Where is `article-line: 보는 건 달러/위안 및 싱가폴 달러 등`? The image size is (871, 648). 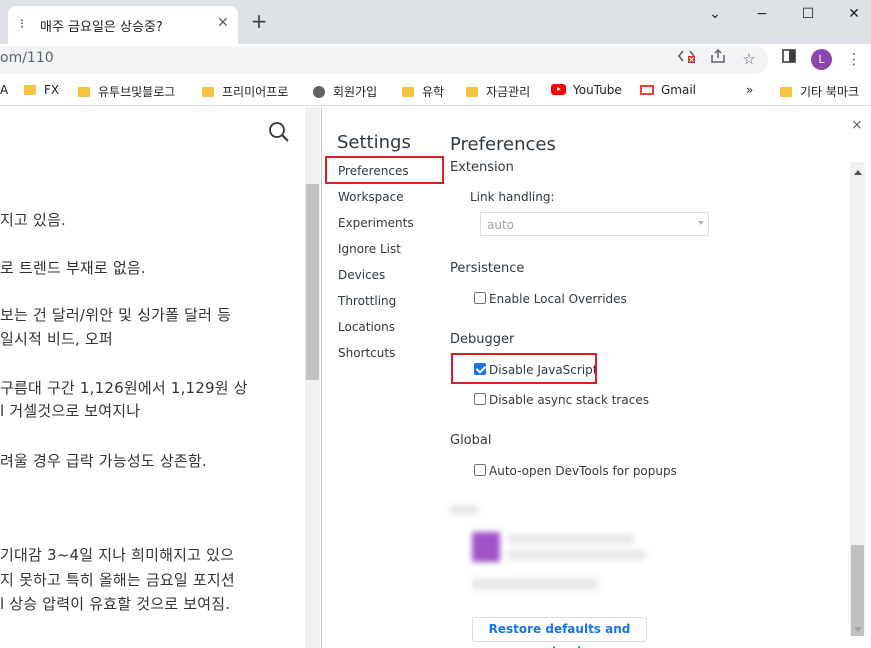 article-line: 보는 건 달러/위안 및 싱가폴 달러 등 is located at coordinates (116, 315).